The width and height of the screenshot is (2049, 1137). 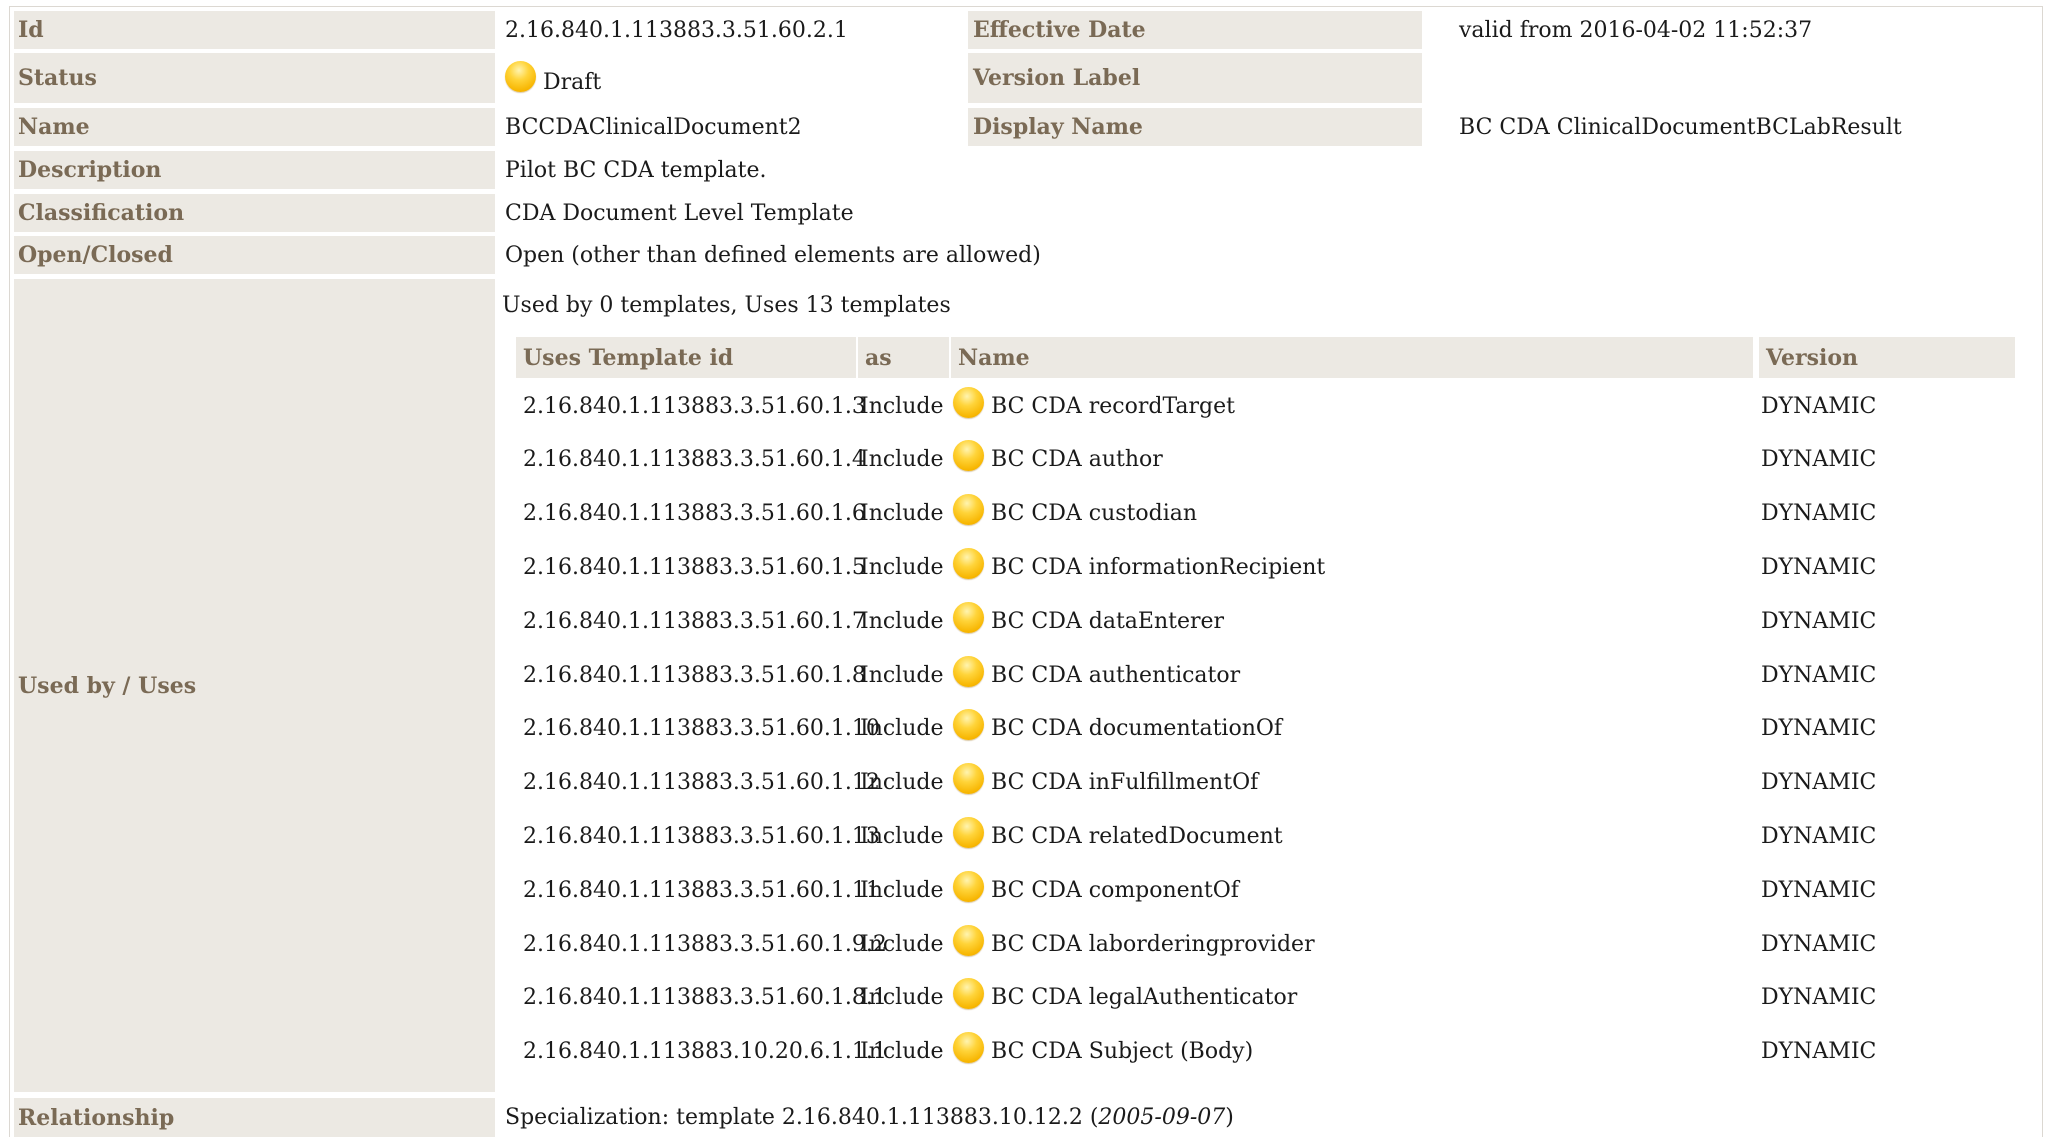 I want to click on template-id-cell: 2.16.840.1.113883.3.51.60.1.5, so click(x=694, y=567).